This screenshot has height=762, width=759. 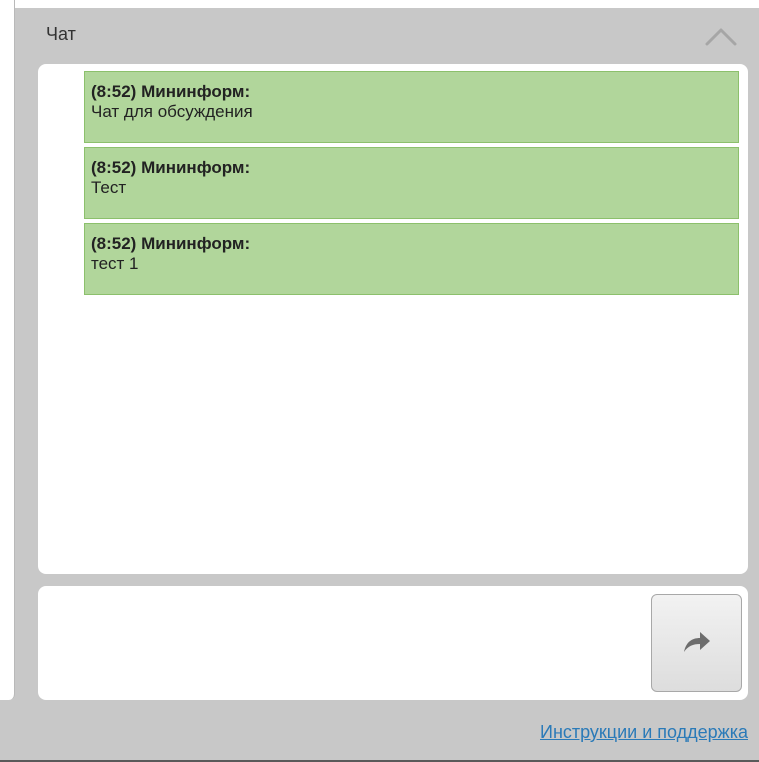 What do you see at coordinates (379, 4) in the screenshot?
I see `top-strip` at bounding box center [379, 4].